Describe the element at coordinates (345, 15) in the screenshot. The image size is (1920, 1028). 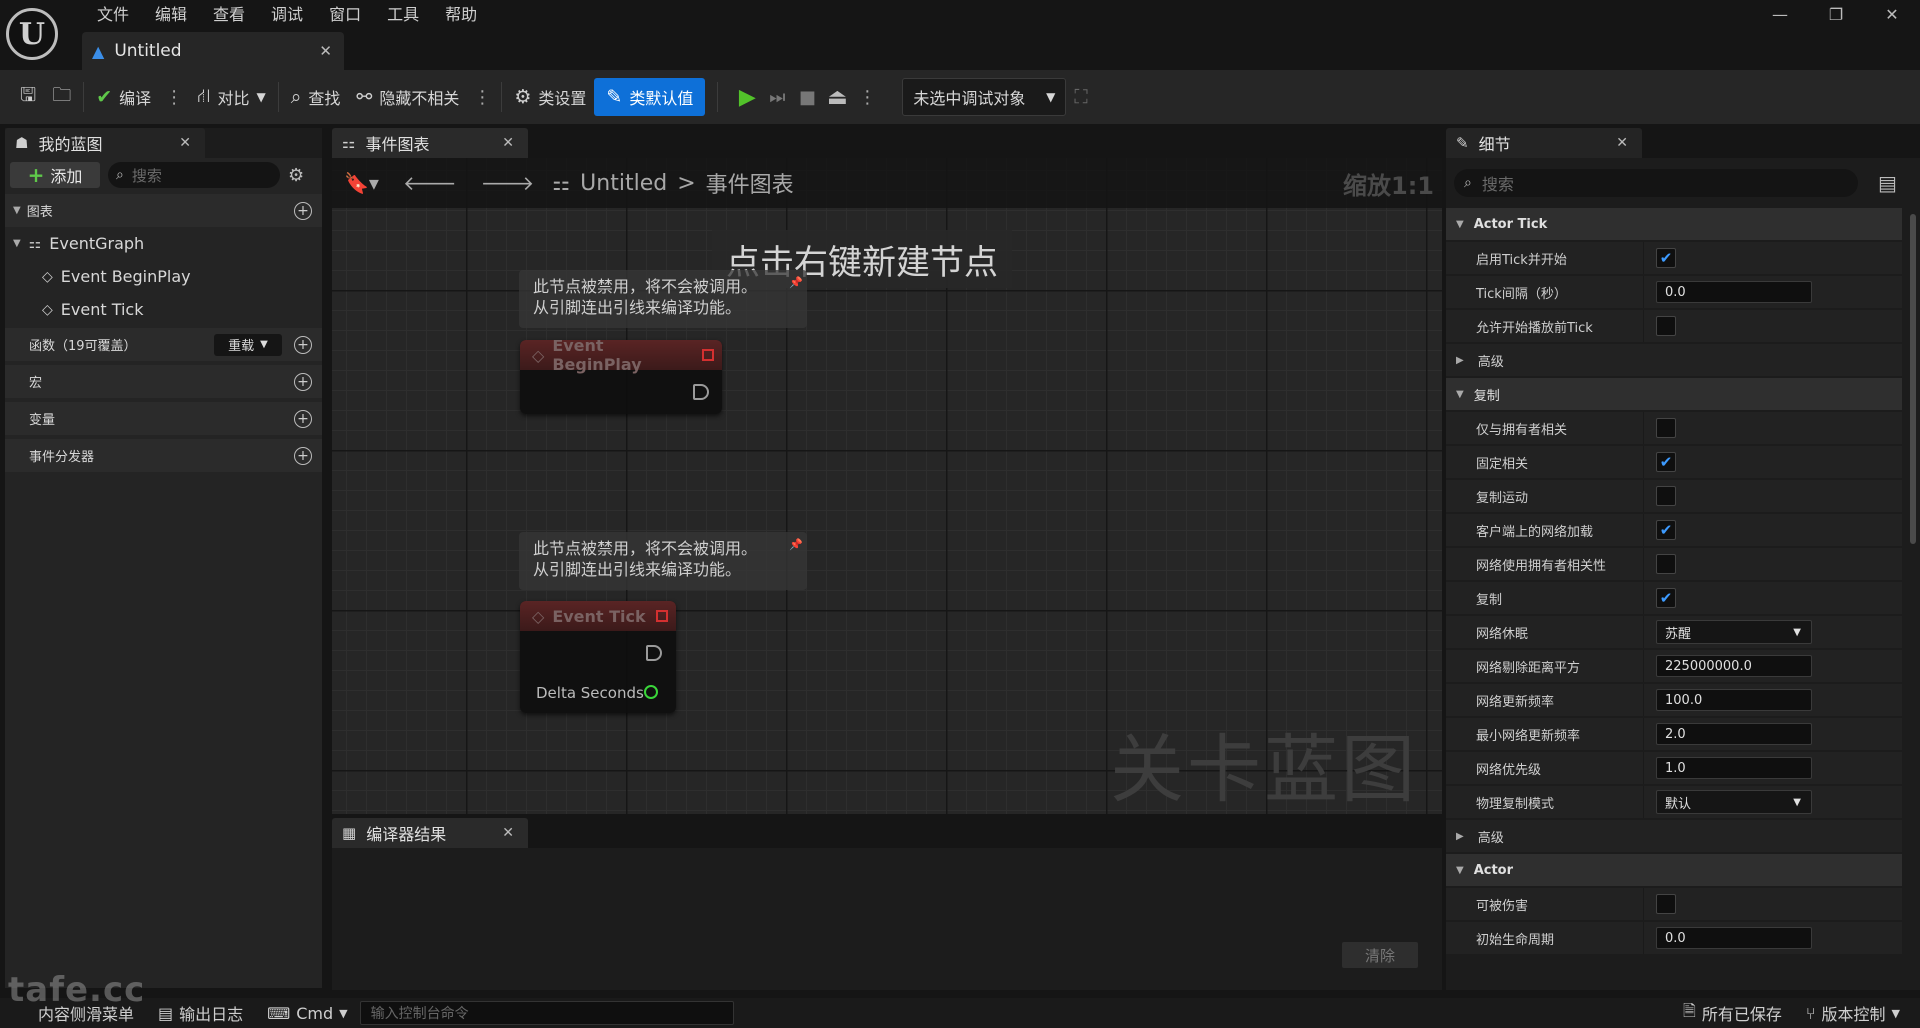
I see `menu-window: 窗口` at that location.